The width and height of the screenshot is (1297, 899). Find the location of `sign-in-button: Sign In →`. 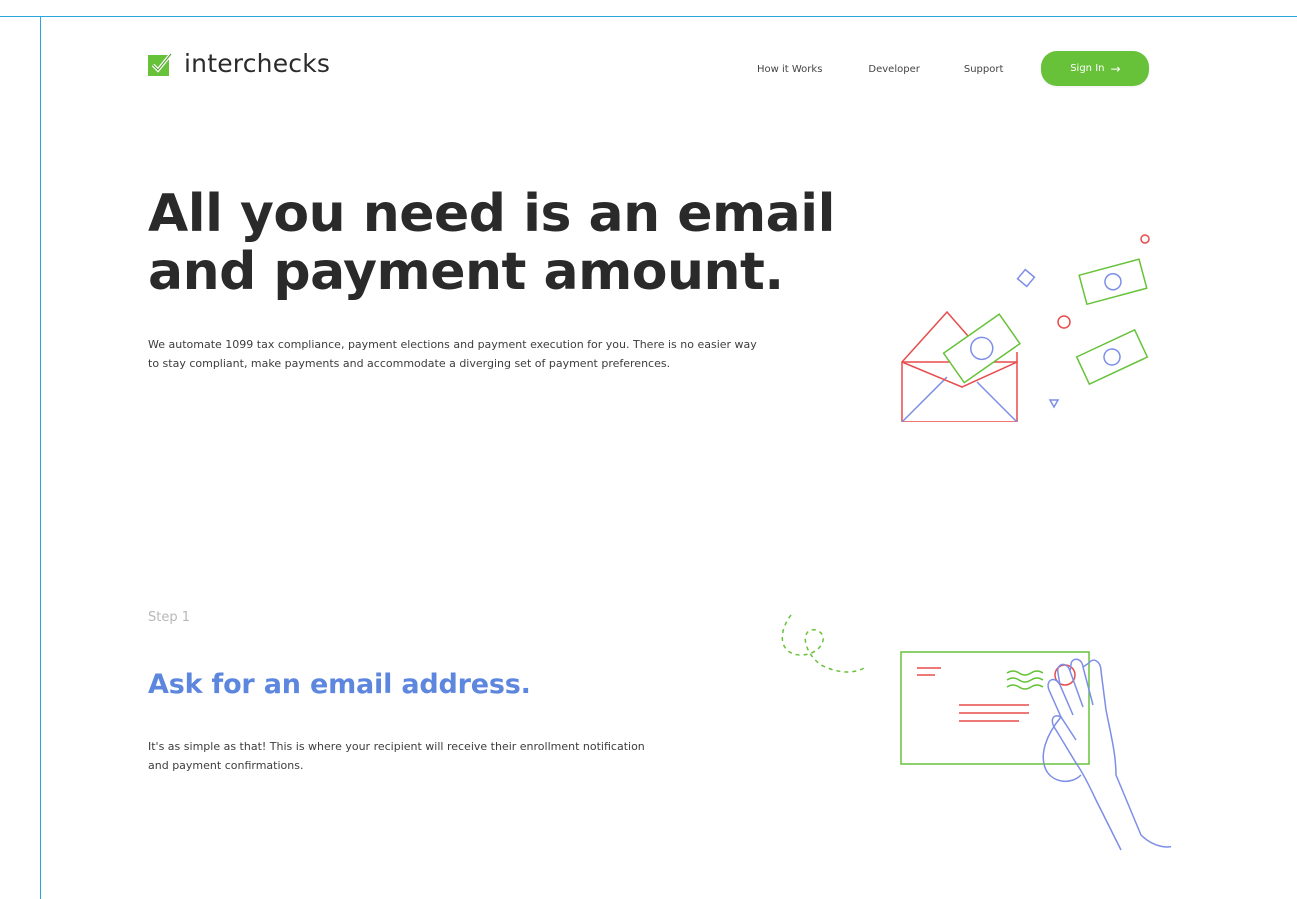

sign-in-button: Sign In → is located at coordinates (1095, 68).